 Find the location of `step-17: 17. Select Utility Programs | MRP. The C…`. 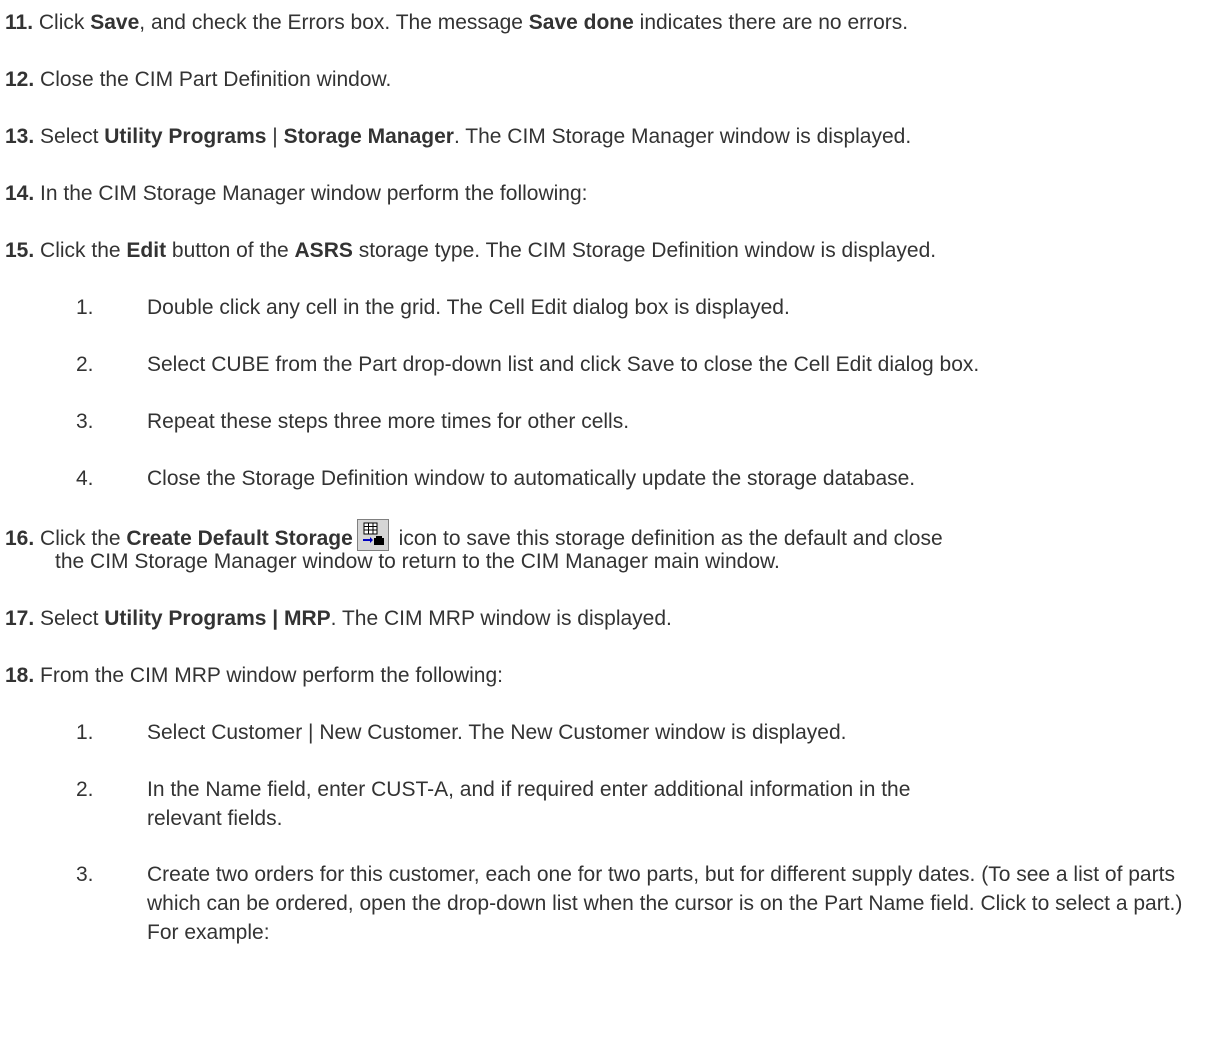

step-17: 17. Select Utility Programs | MRP. The C… is located at coordinates (338, 618).